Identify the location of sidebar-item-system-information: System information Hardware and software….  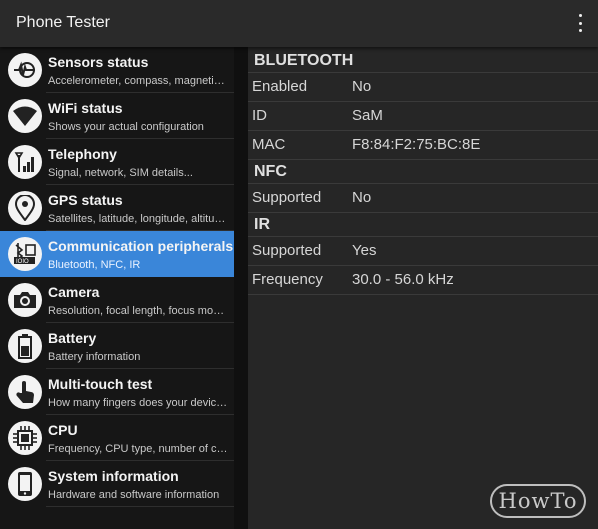
(117, 484).